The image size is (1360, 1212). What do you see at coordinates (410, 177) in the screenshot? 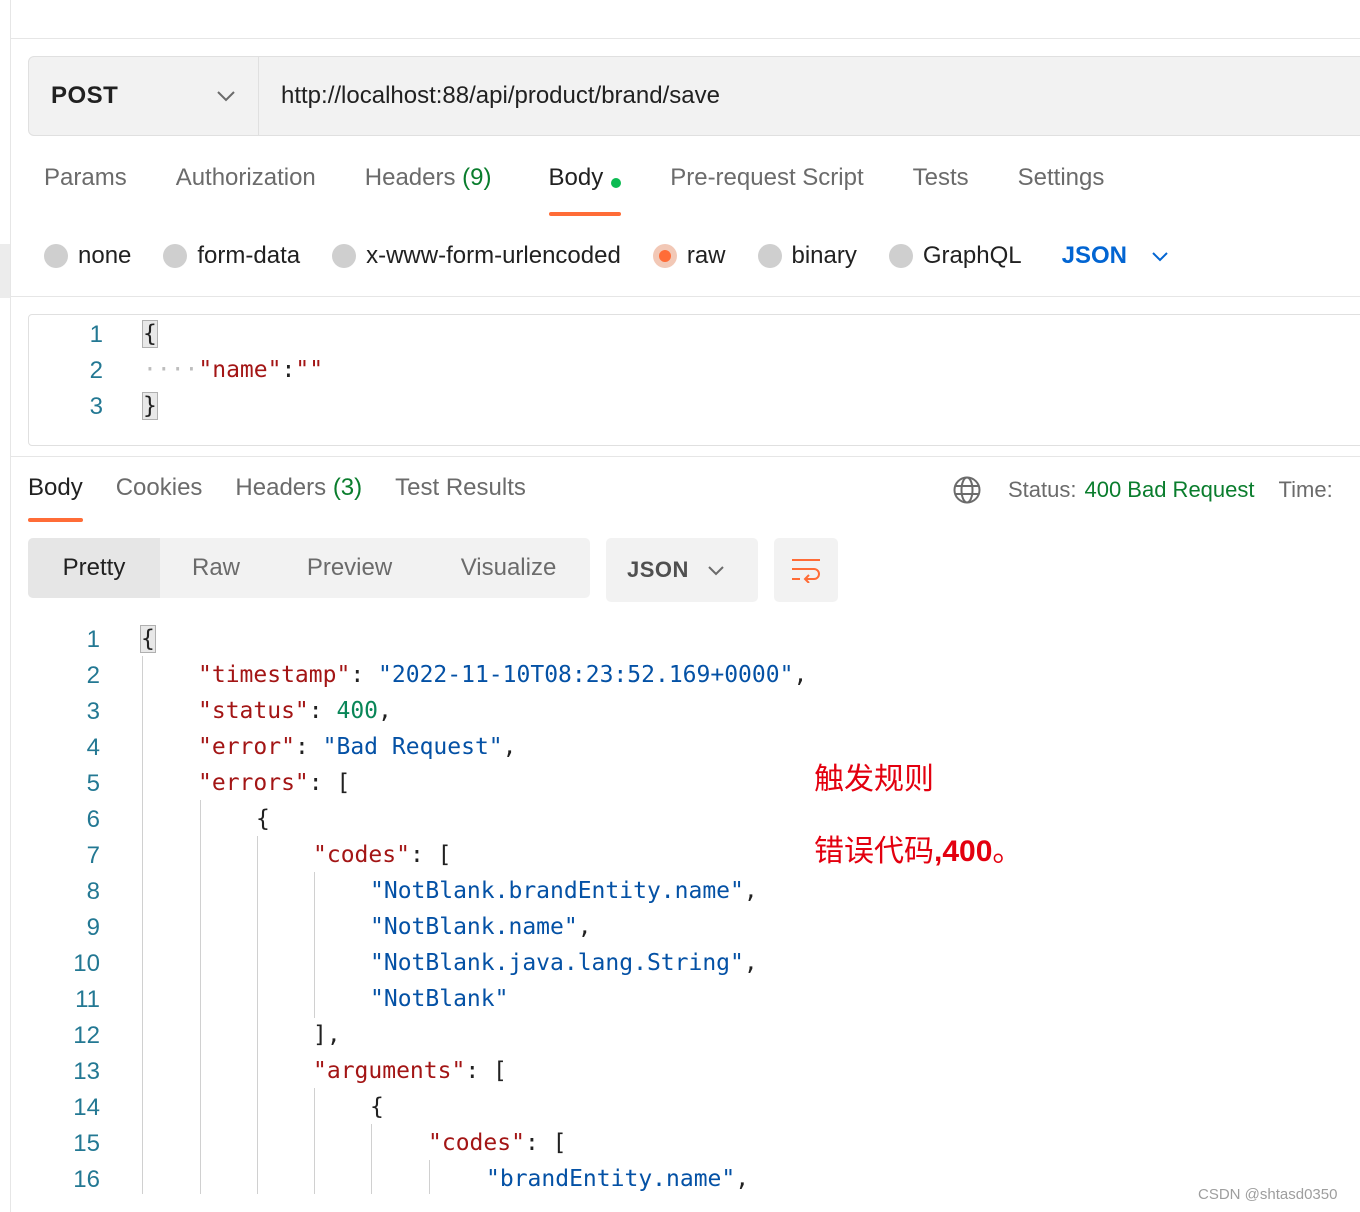
I see `tab-label: Headers` at bounding box center [410, 177].